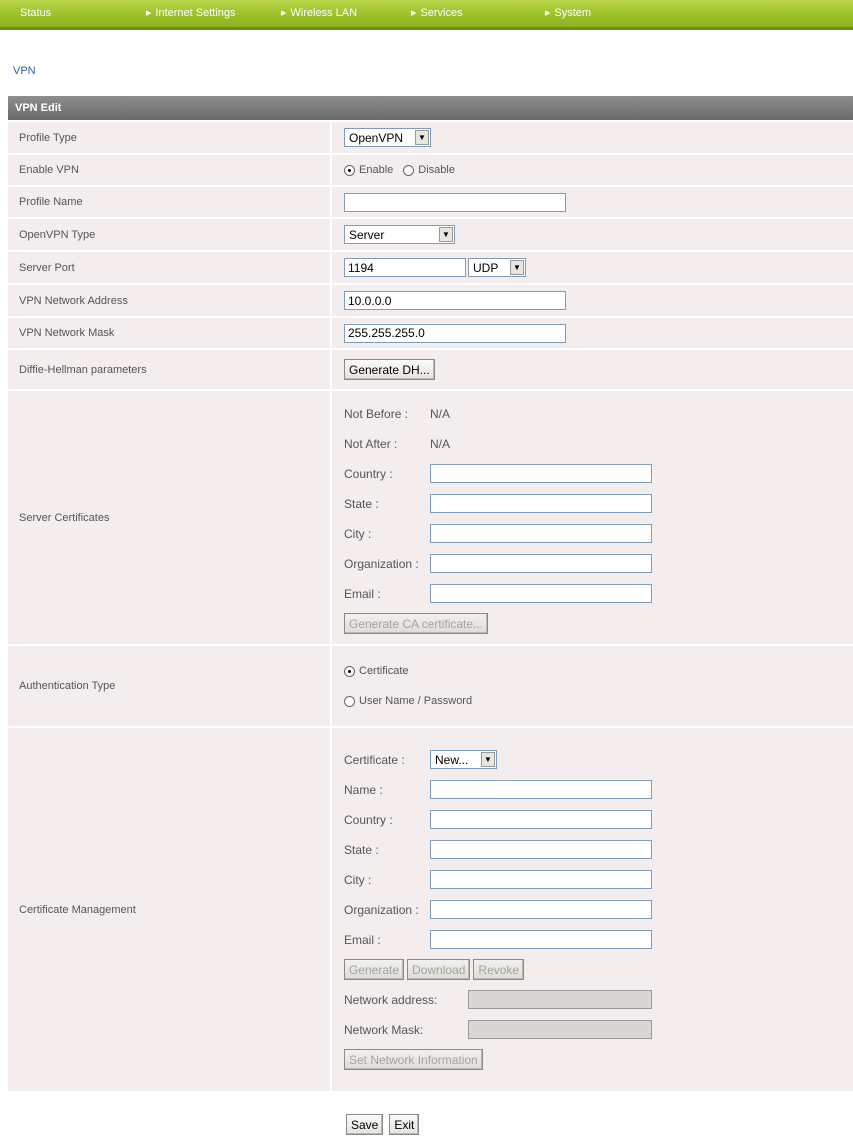 This screenshot has width=853, height=1136. Describe the element at coordinates (169, 909) in the screenshot. I see `certificate-management-label: Certificate Management` at that location.